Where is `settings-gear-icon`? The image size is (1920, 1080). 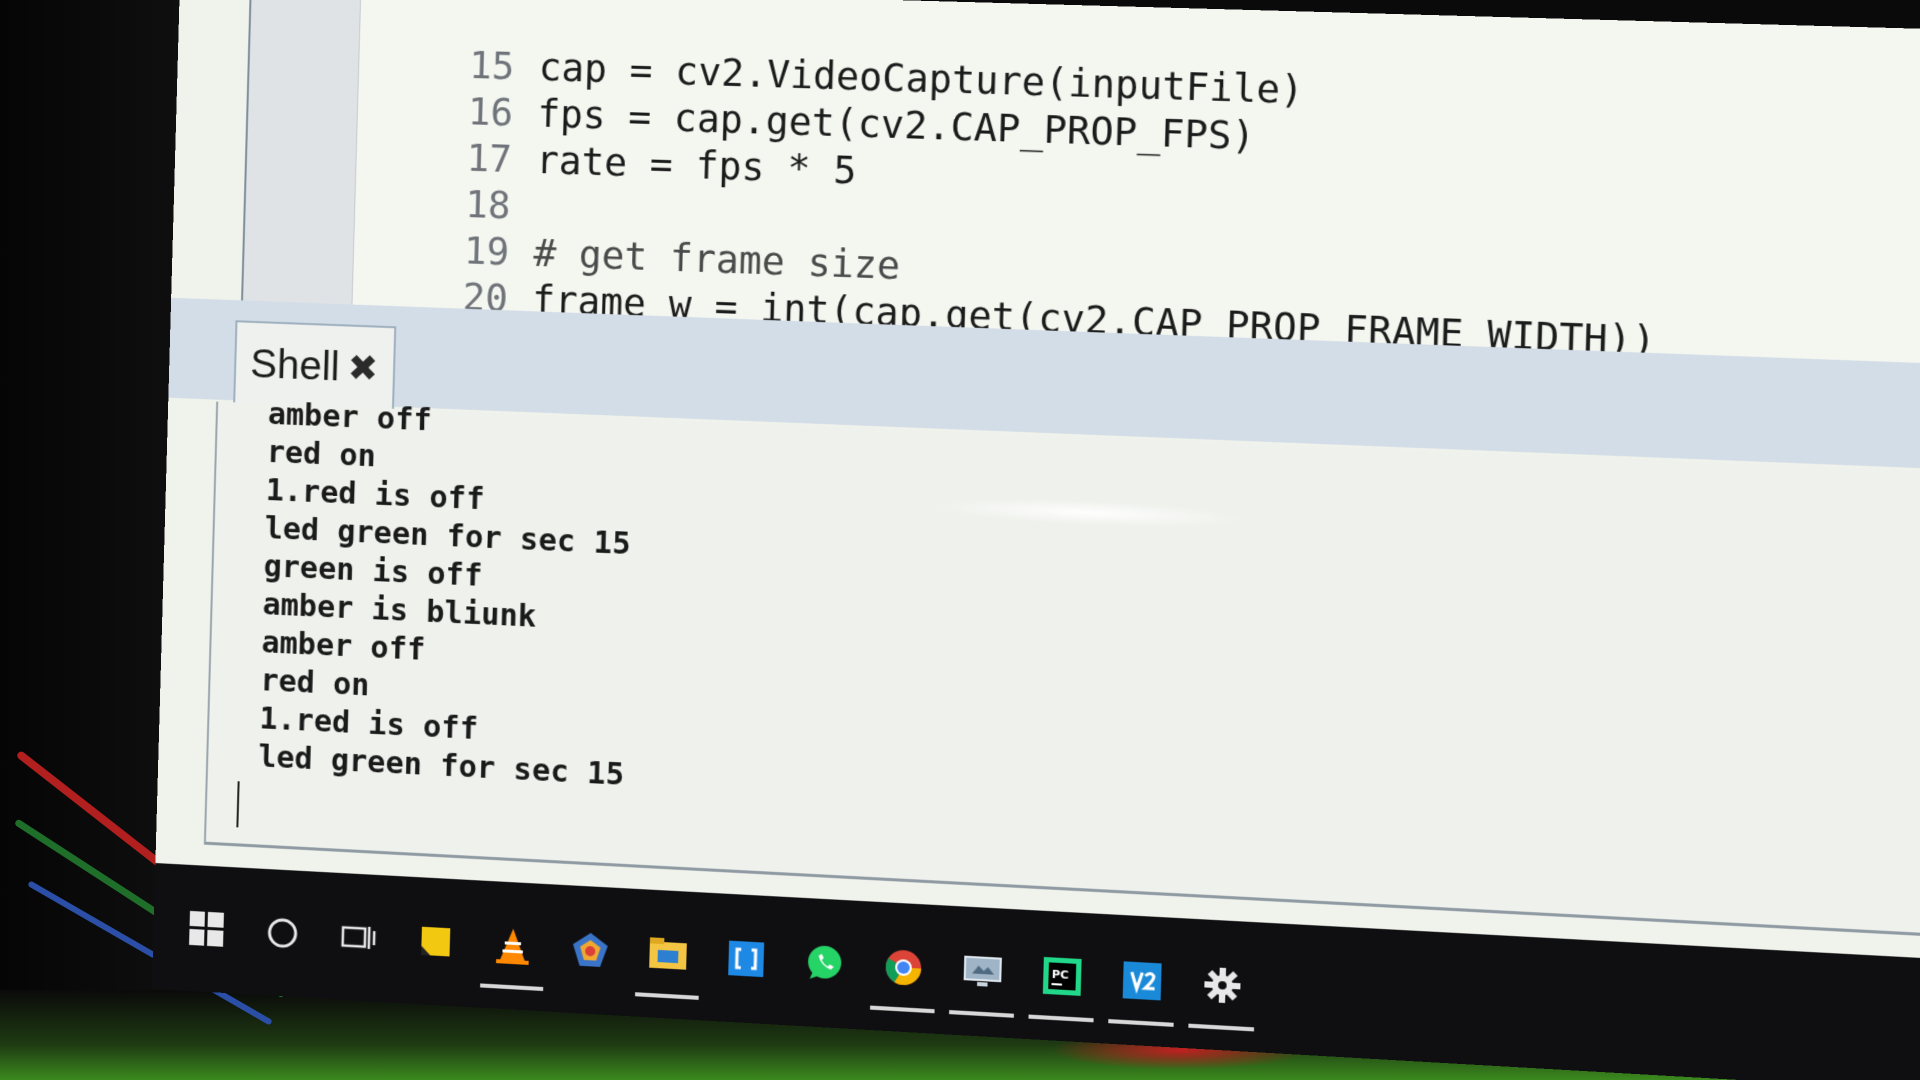 settings-gear-icon is located at coordinates (1223, 986).